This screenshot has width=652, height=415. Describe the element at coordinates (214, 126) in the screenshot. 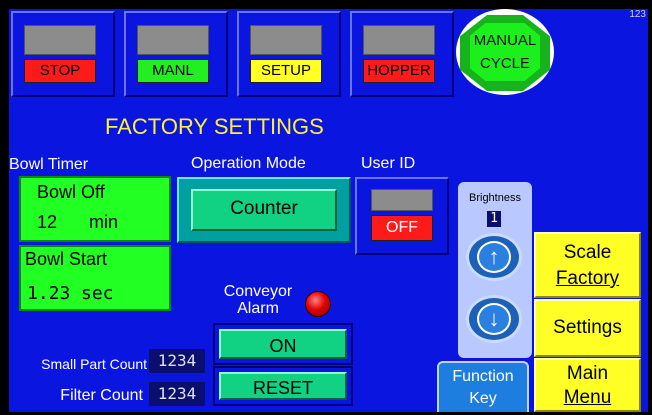

I see `page-title: FACTORY SETTINGS` at that location.